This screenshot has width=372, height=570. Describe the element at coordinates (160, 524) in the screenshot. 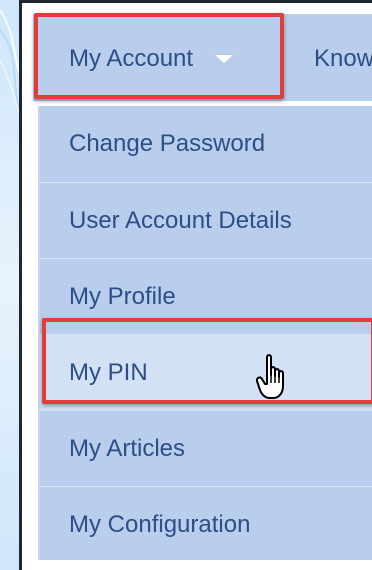

I see `menu-item-label: My Configuration` at that location.